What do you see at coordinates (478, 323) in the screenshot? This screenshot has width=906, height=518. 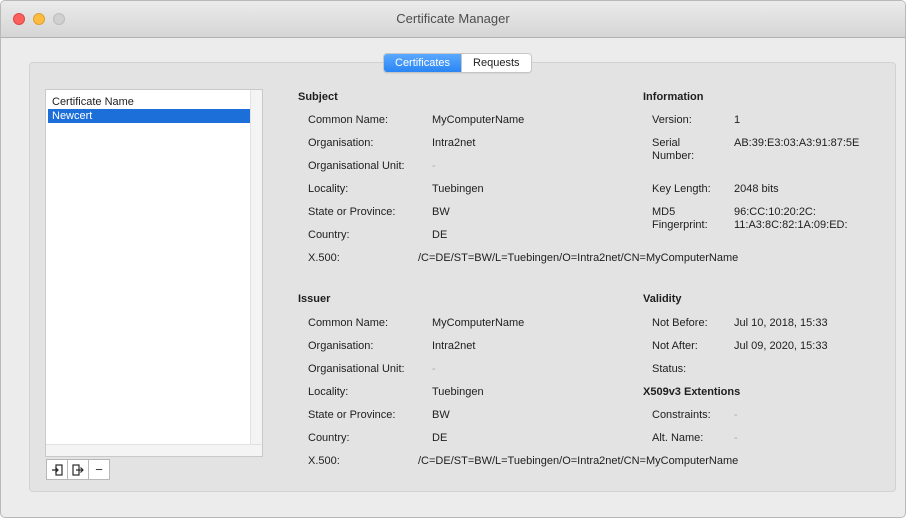 I see `issuer-common-name-value: MyComputerName` at bounding box center [478, 323].